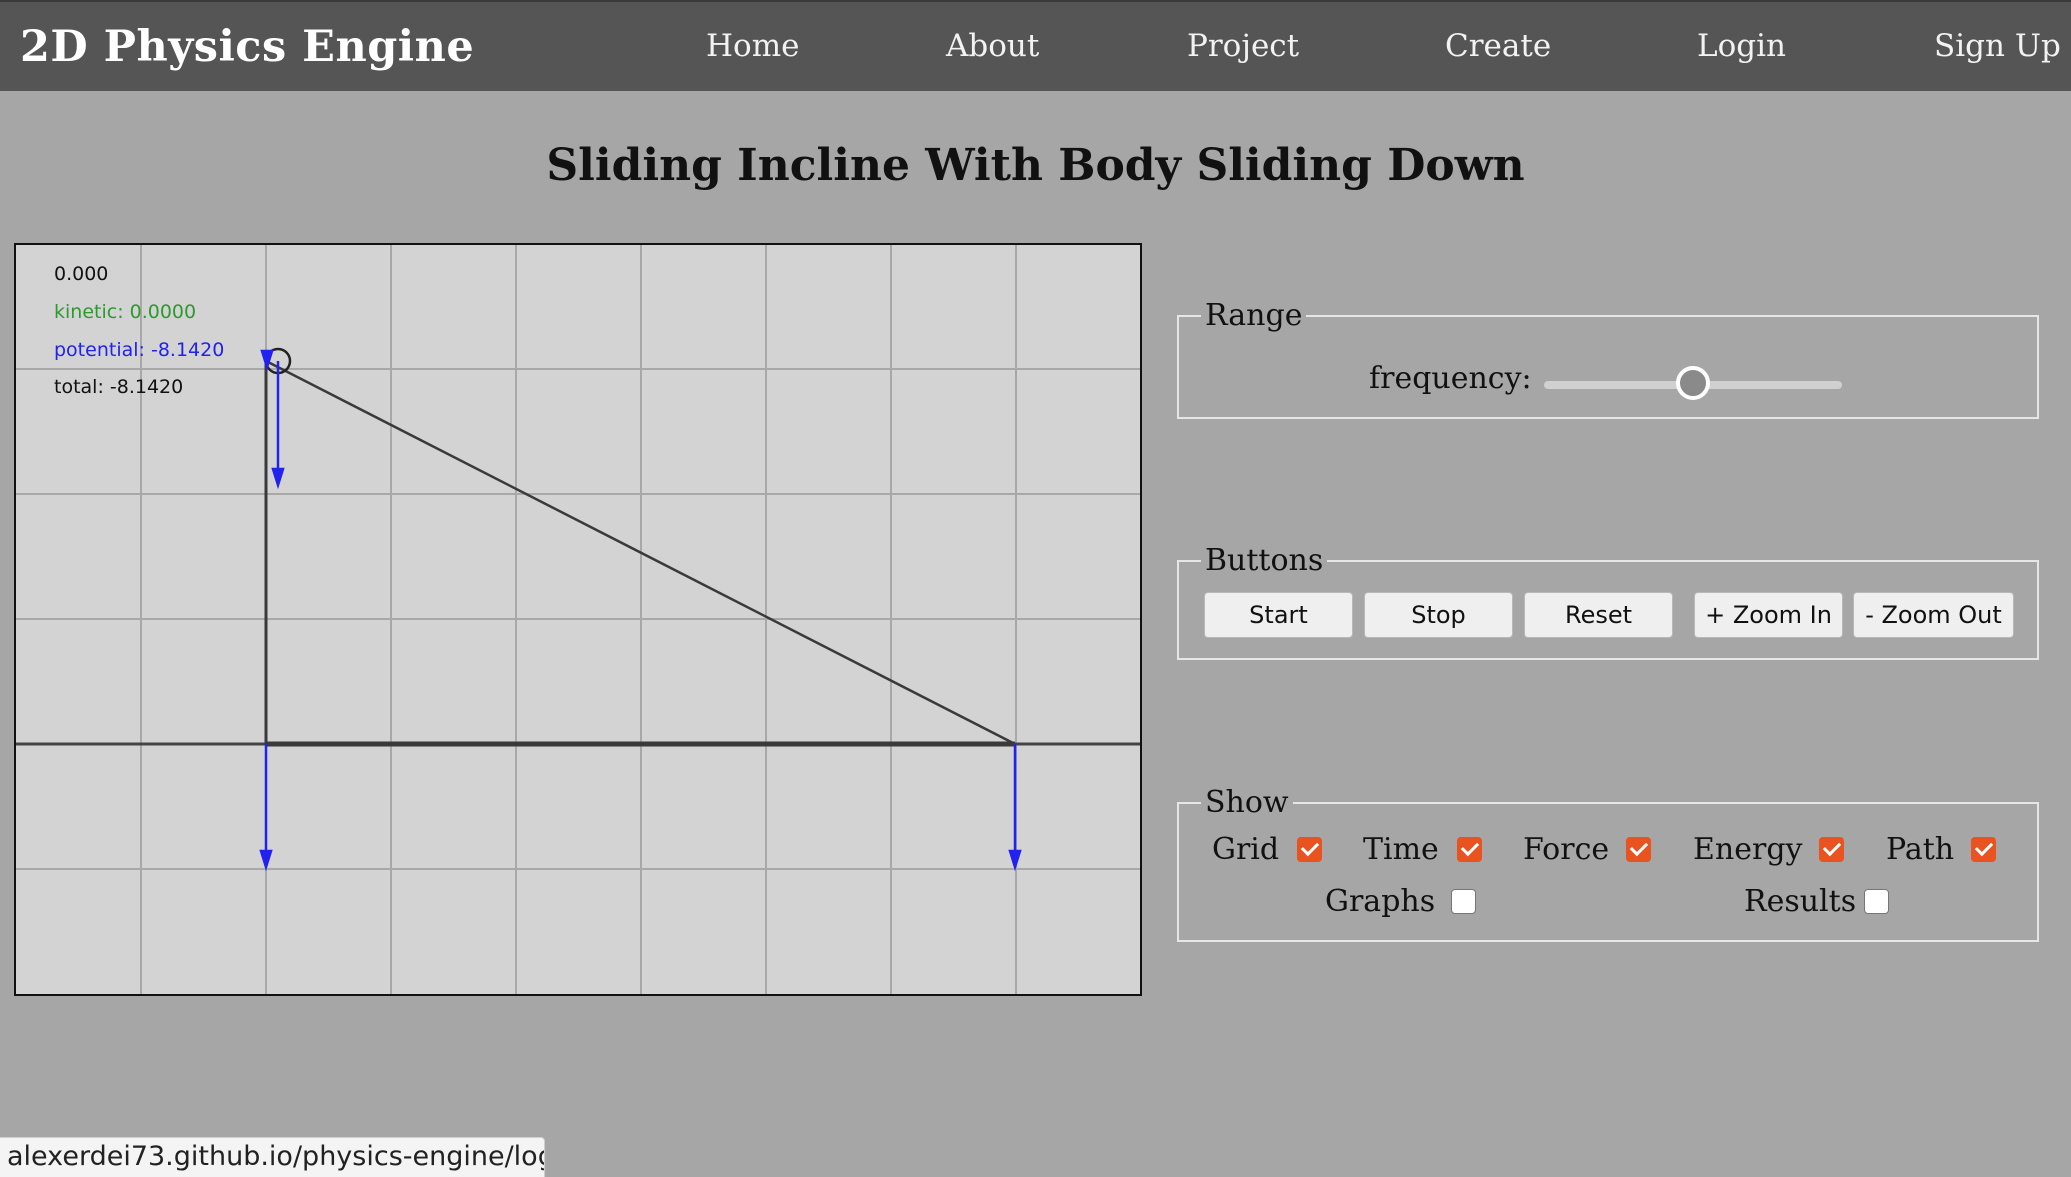  I want to click on nav-link-about: About, so click(992, 46).